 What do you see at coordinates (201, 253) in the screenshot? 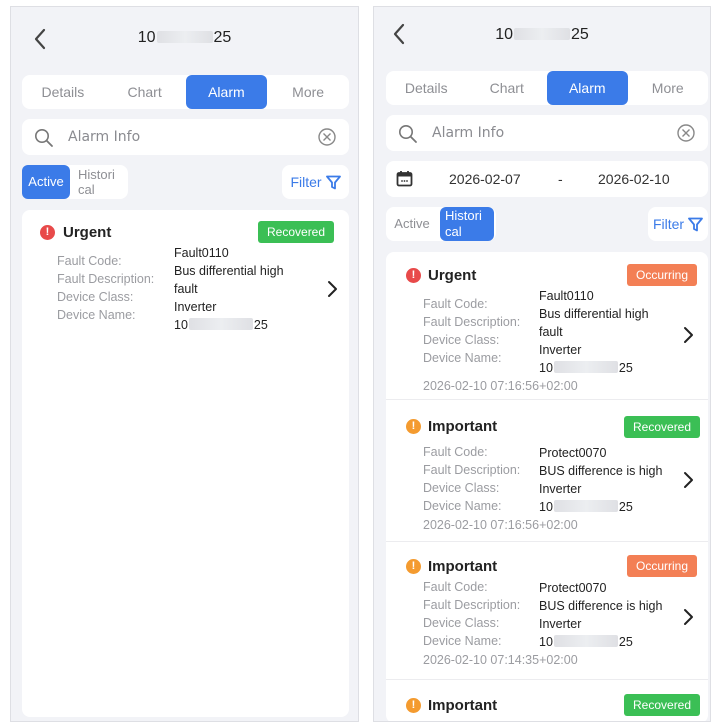
I see `fault-code-value: Fault0110` at bounding box center [201, 253].